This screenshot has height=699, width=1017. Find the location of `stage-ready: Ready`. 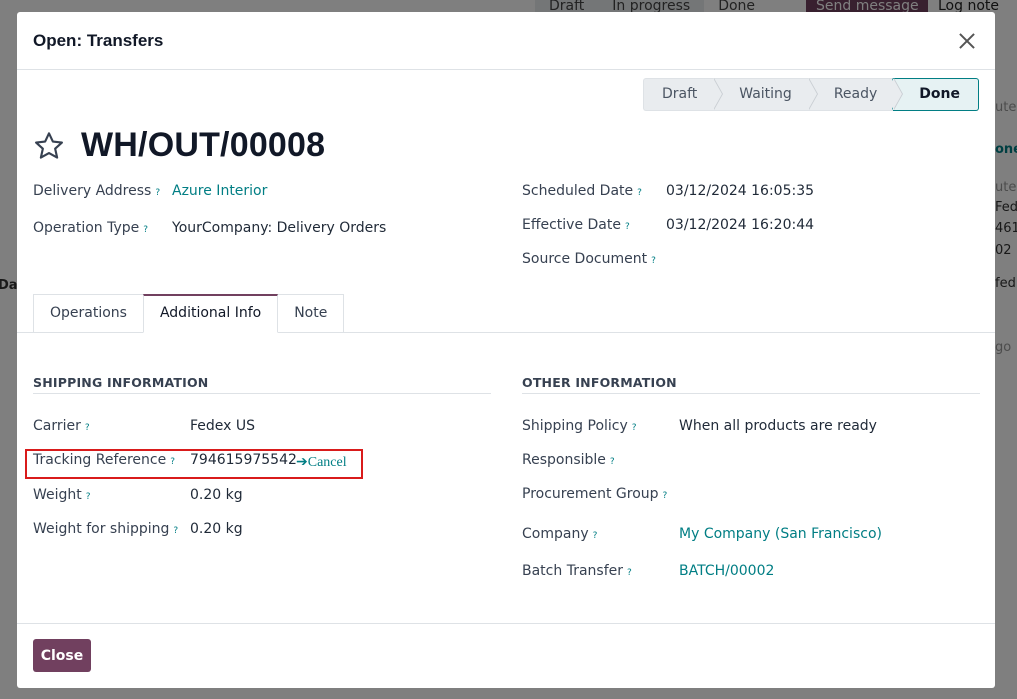

stage-ready: Ready is located at coordinates (855, 94).